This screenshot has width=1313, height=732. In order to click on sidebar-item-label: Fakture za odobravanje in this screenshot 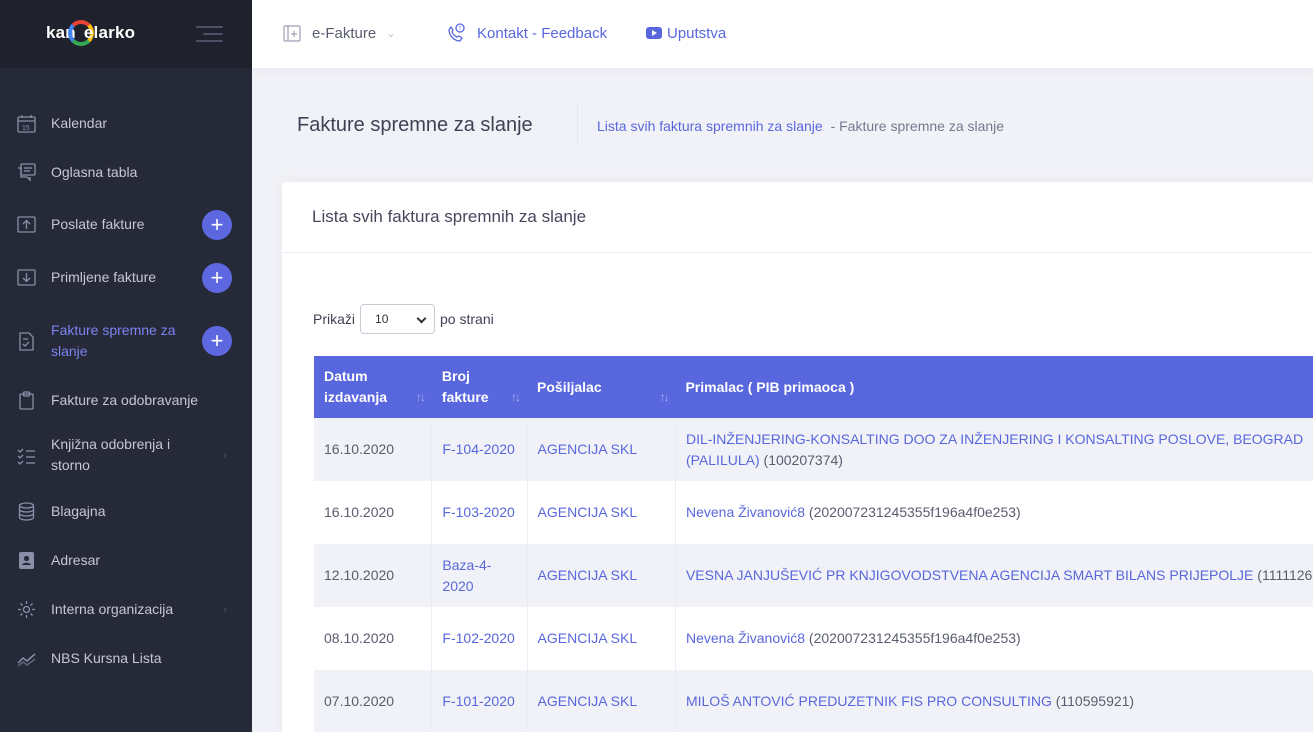, I will do `click(125, 400)`.